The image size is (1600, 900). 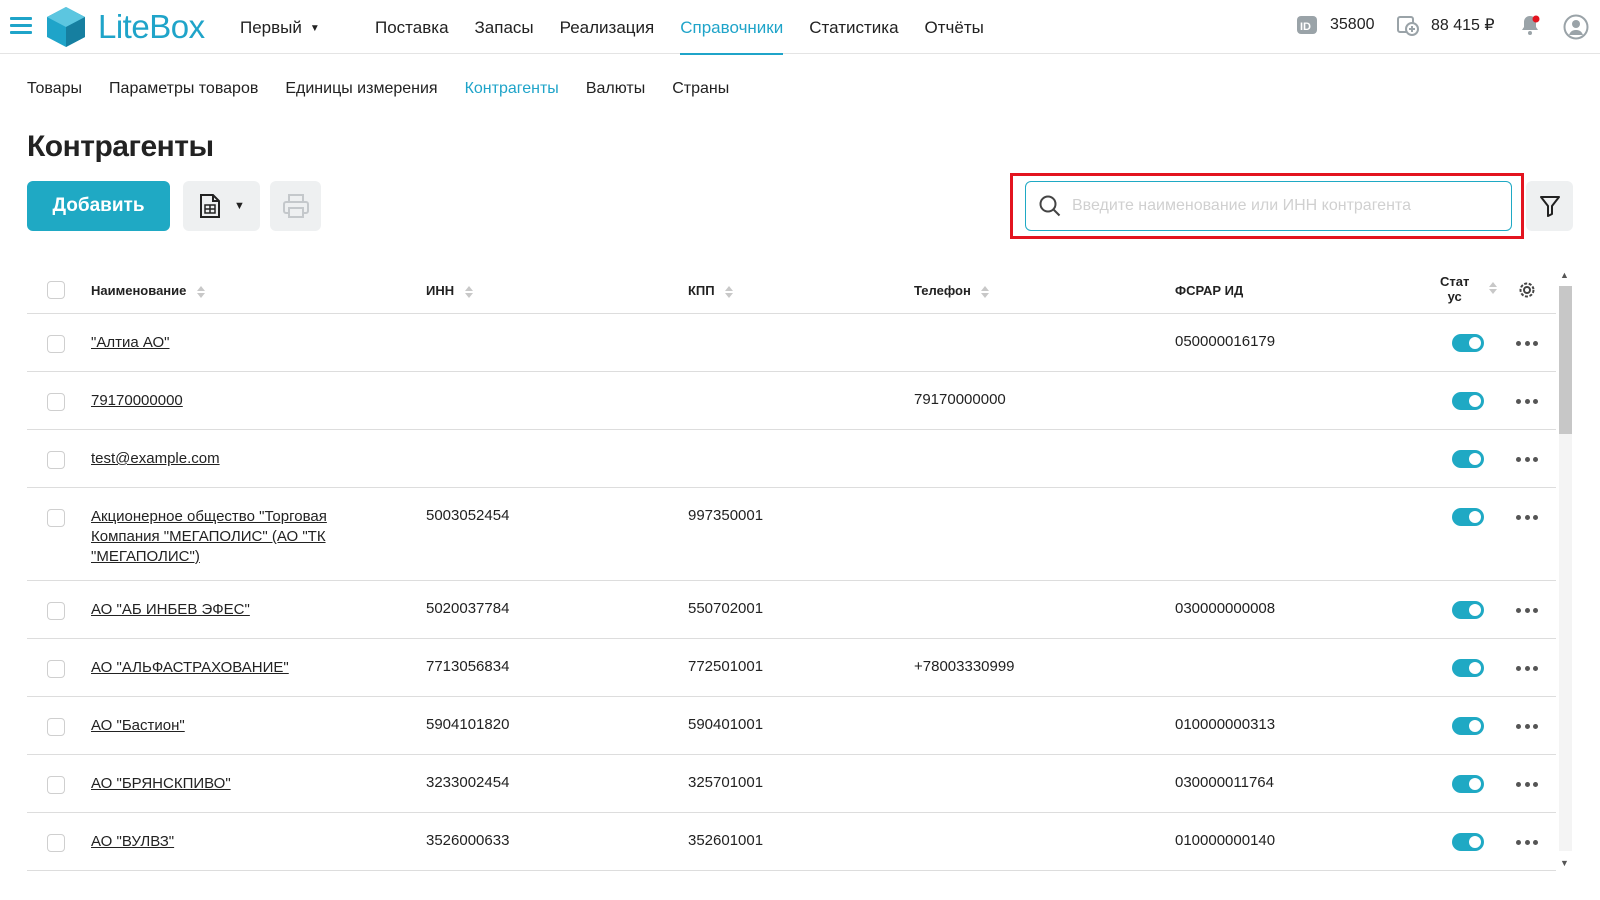 I want to click on subnav-item-edinicy: Единицы измерения, so click(x=361, y=89).